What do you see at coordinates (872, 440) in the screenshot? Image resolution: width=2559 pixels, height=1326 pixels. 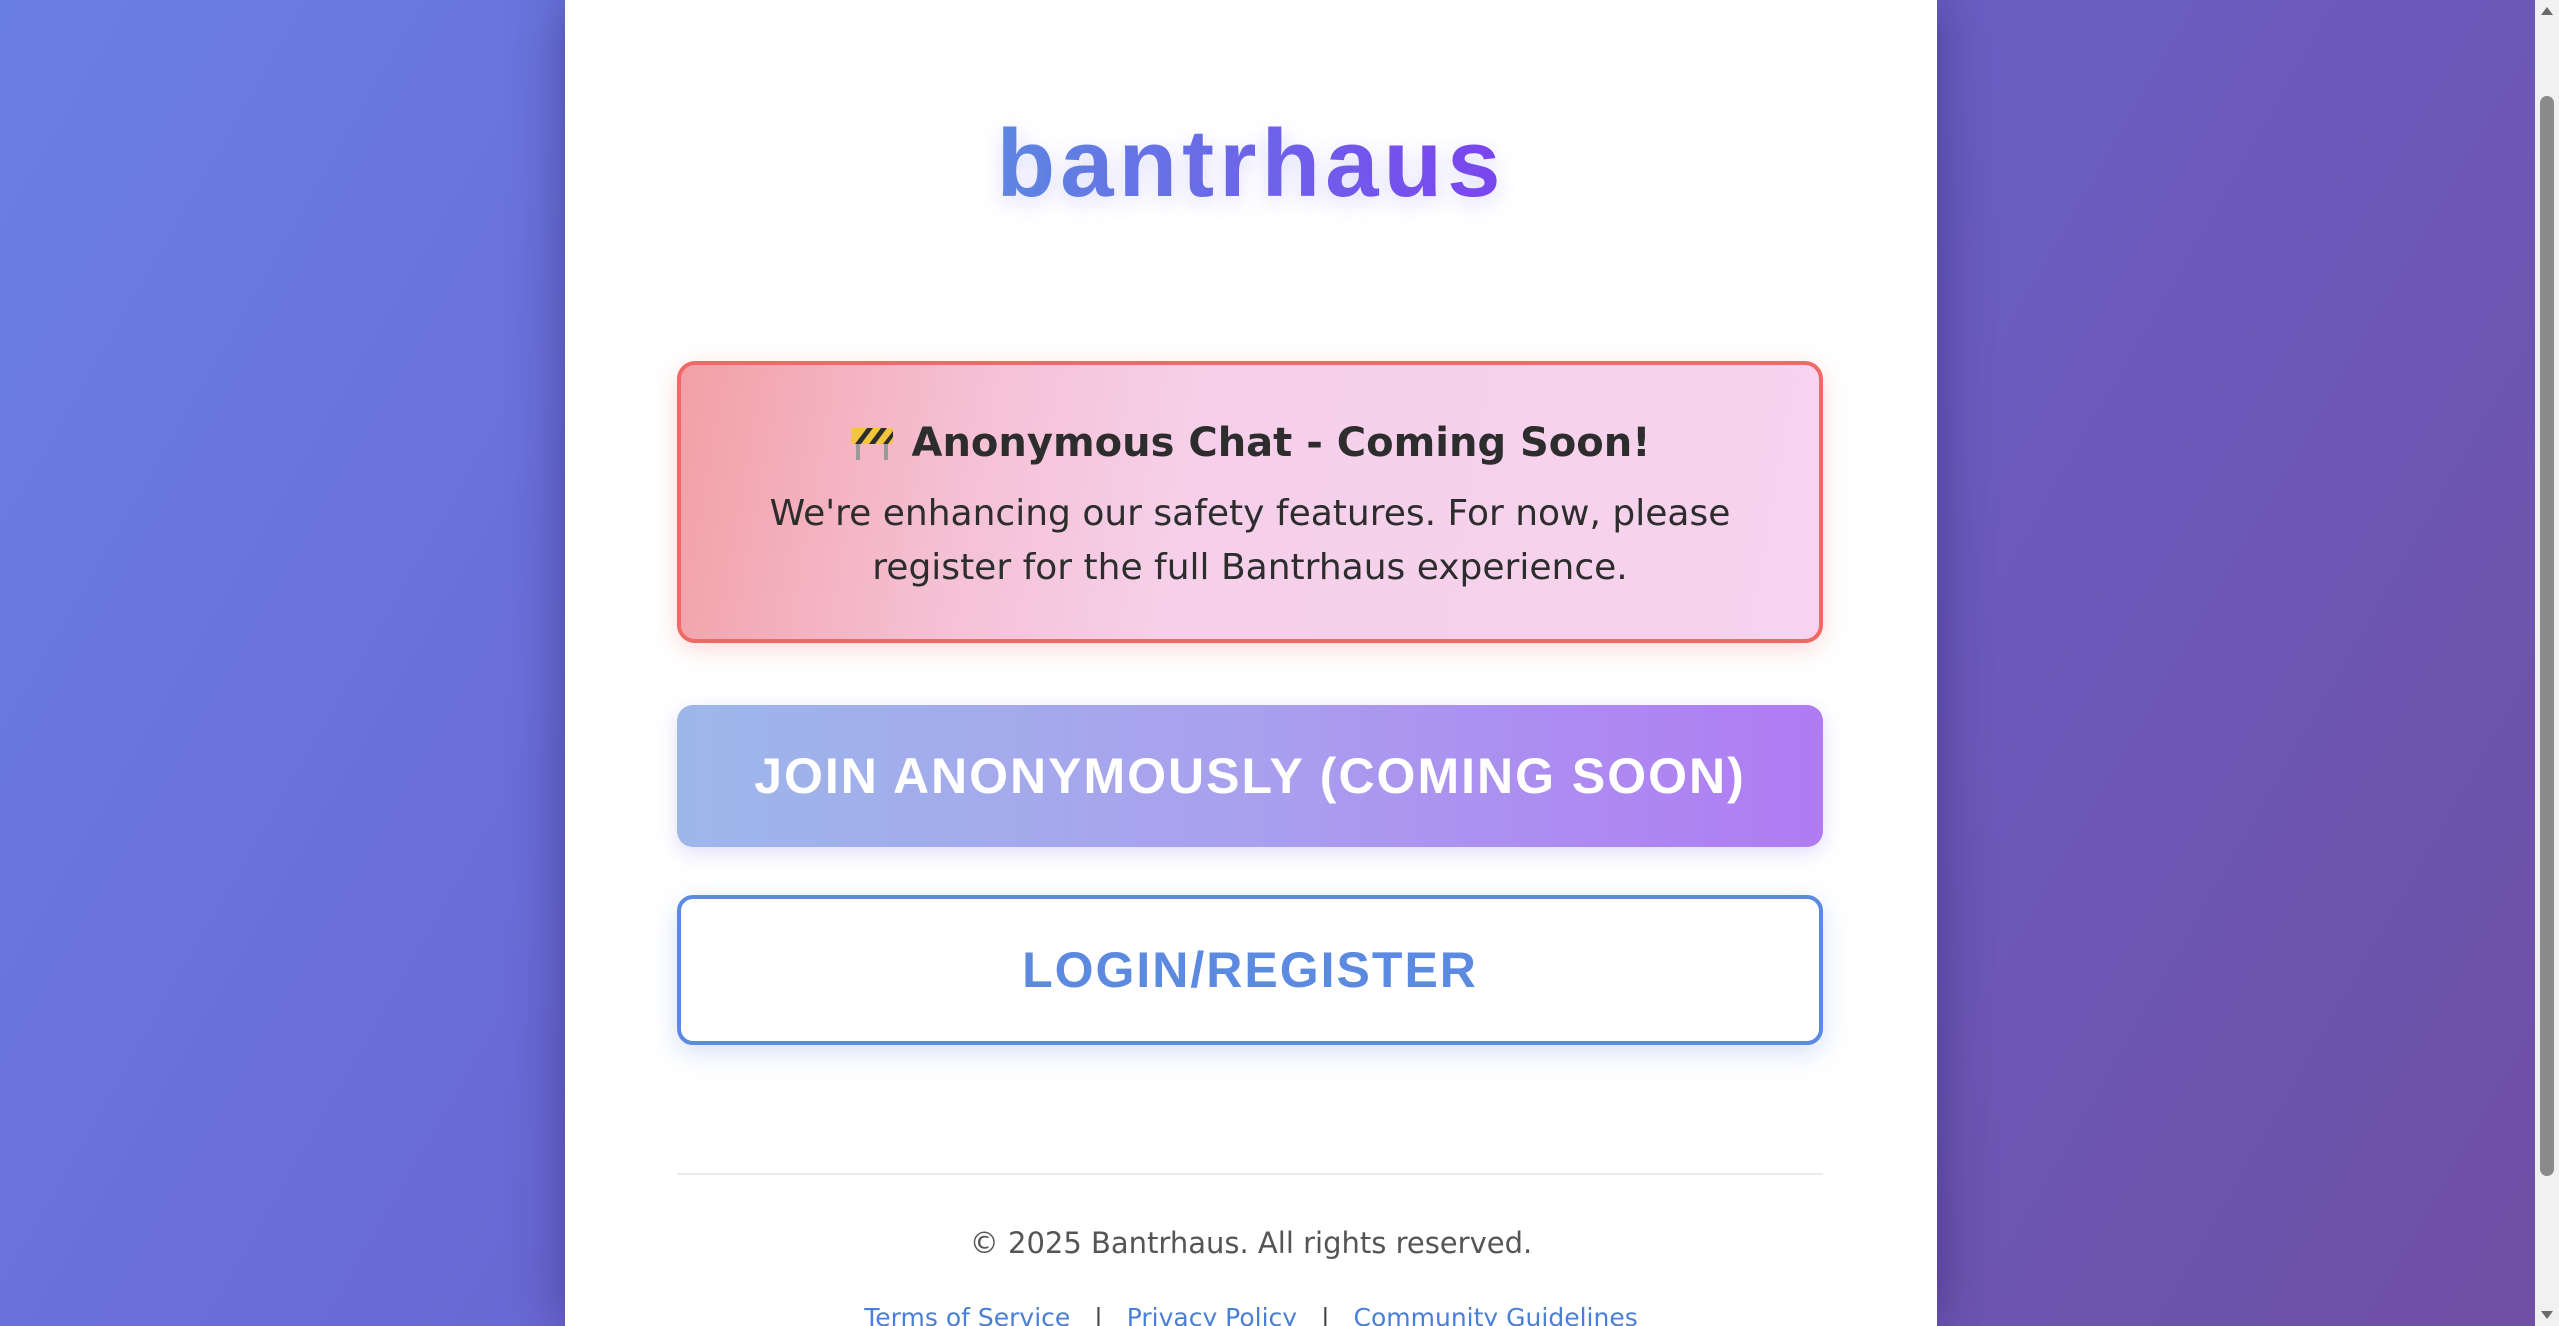 I see `construction-barrier-icon` at bounding box center [872, 440].